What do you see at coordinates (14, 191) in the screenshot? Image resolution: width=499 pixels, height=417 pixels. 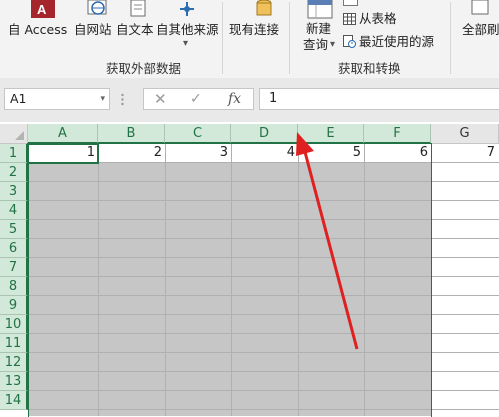 I see `row-header-3: 3` at bounding box center [14, 191].